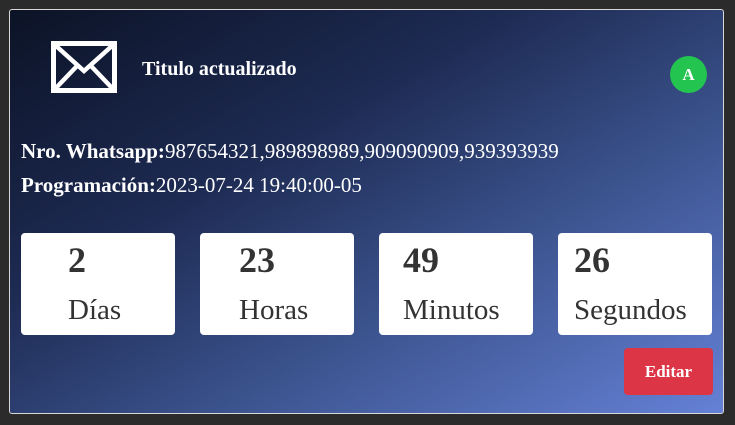 This screenshot has height=425, width=735. Describe the element at coordinates (688, 74) in the screenshot. I see `avatar: A` at that location.